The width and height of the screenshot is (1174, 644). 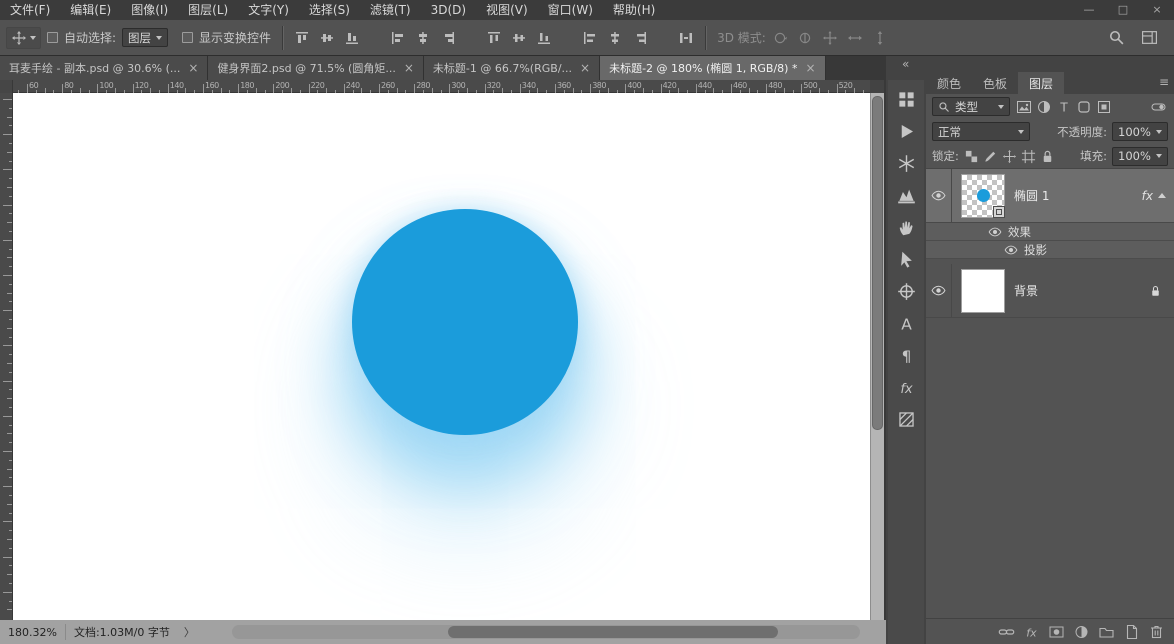 What do you see at coordinates (544, 38) in the screenshot?
I see `distribute-bottom-edges-icon` at bounding box center [544, 38].